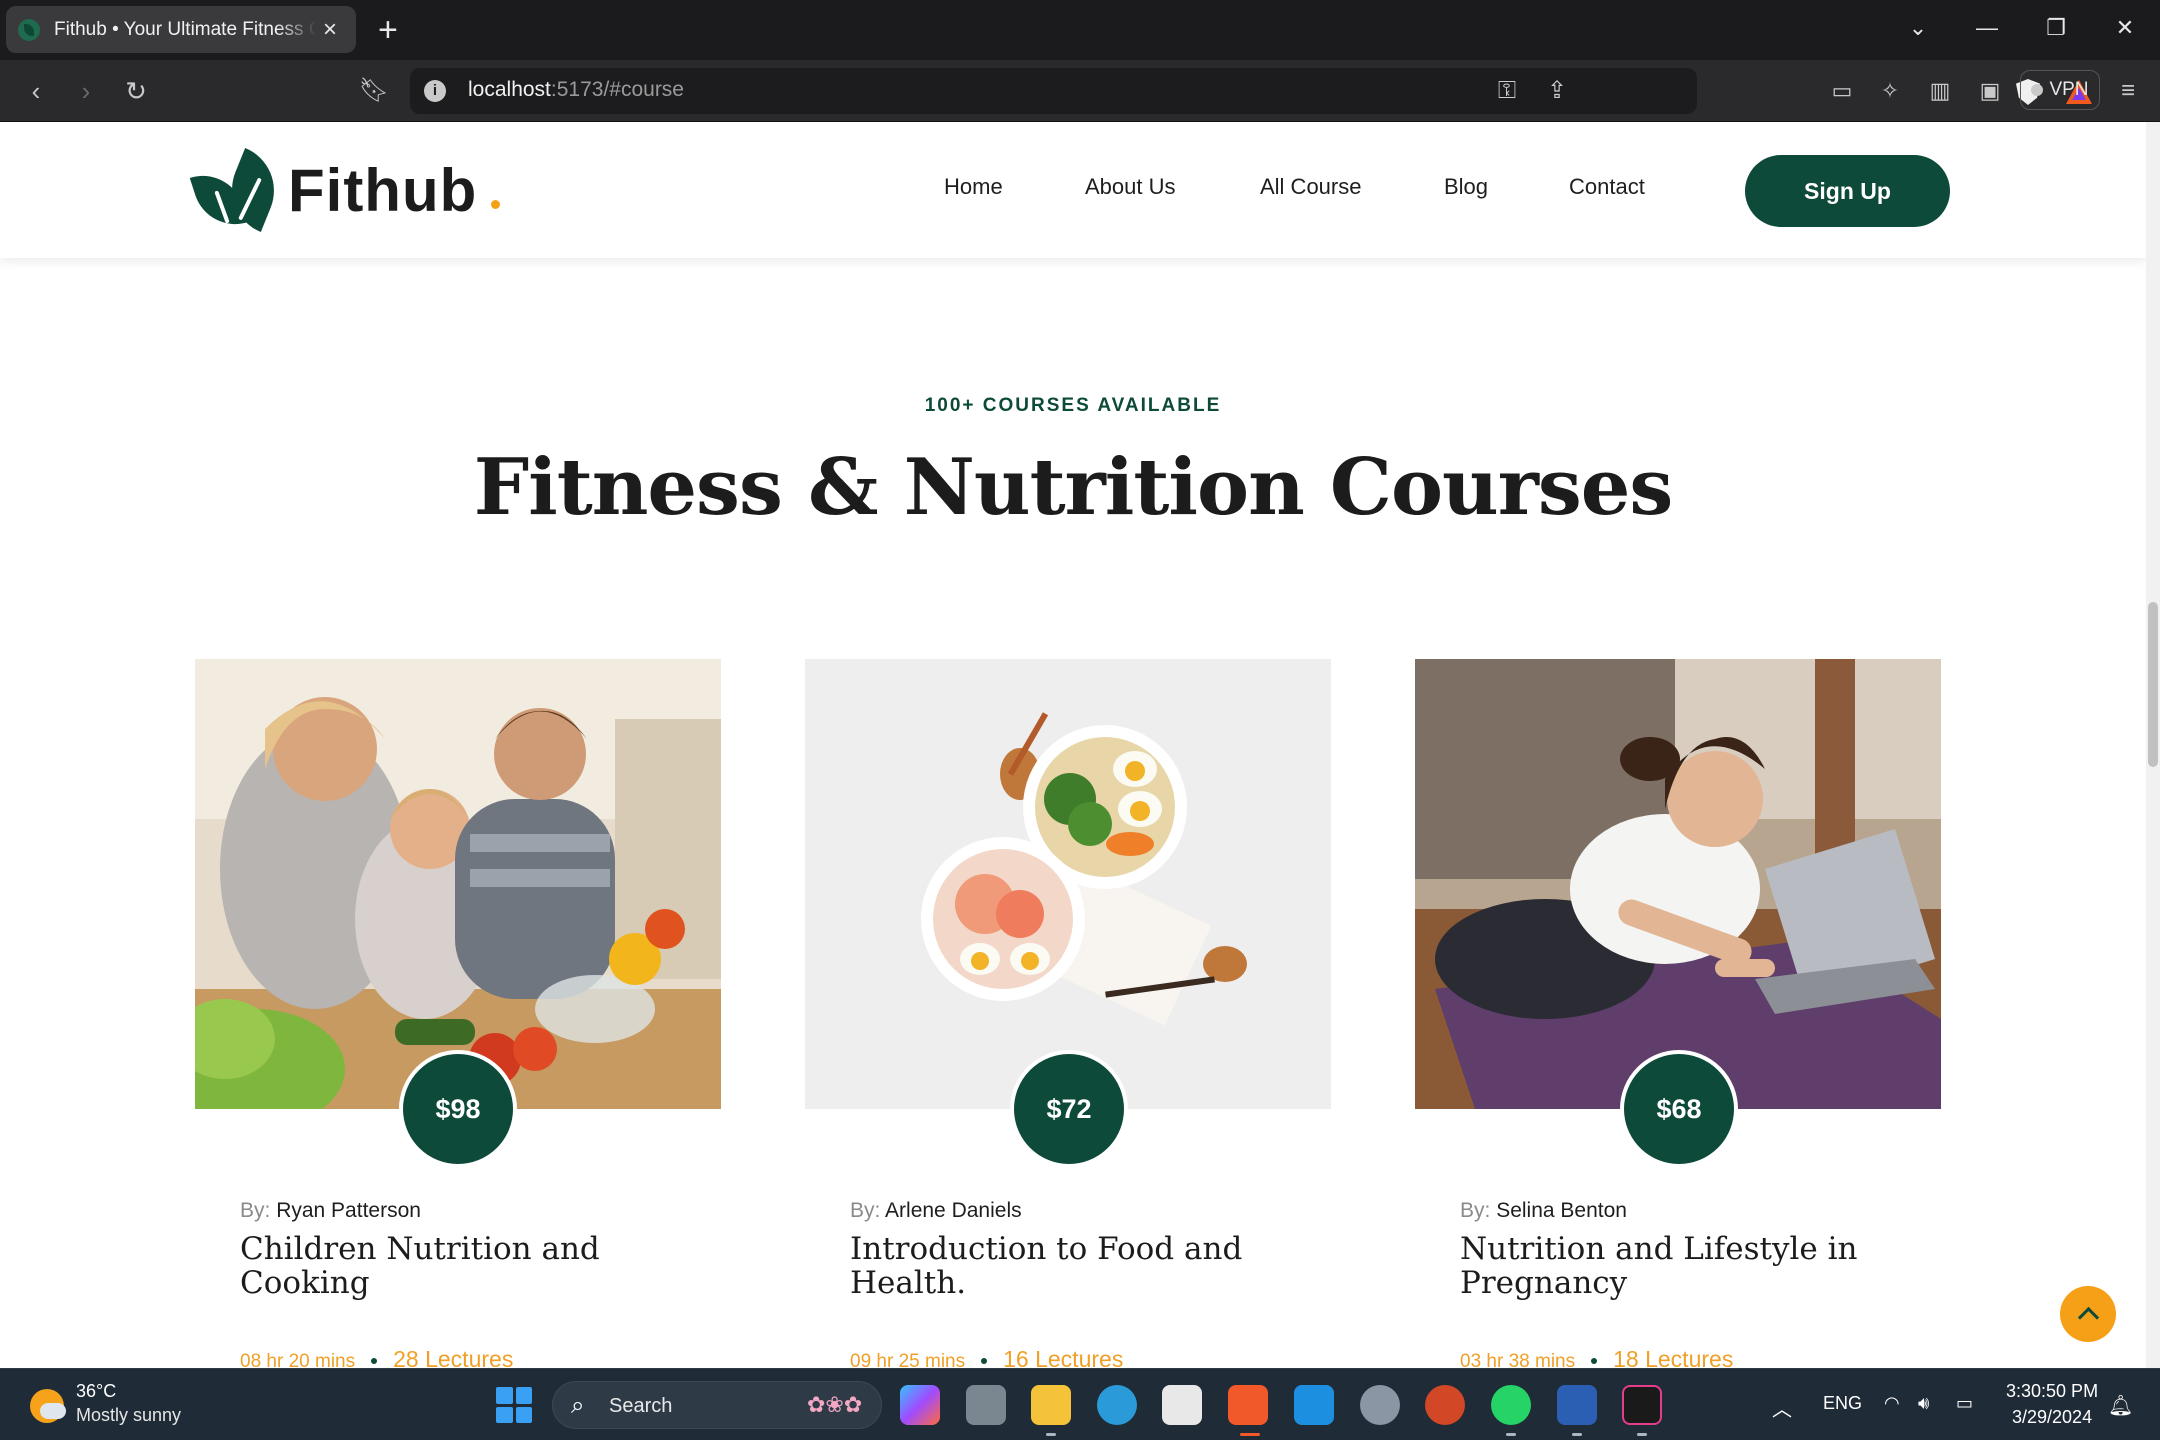 The image size is (2160, 1440). What do you see at coordinates (1507, 91) in the screenshot?
I see `password-key-icon: ⚿` at bounding box center [1507, 91].